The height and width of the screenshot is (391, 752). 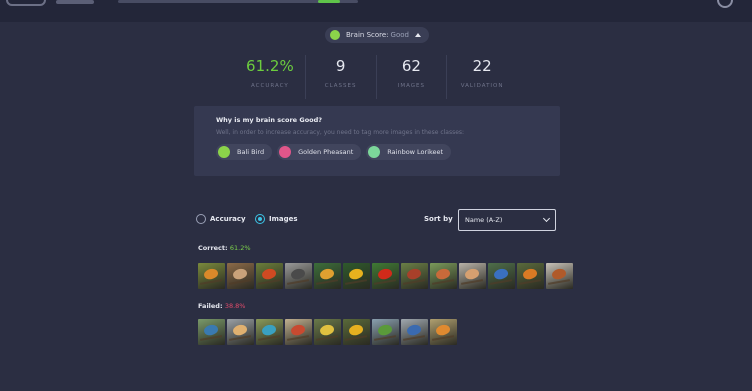 What do you see at coordinates (270, 77) in the screenshot?
I see `stat-accuracy: 61.2% ACCURACY` at bounding box center [270, 77].